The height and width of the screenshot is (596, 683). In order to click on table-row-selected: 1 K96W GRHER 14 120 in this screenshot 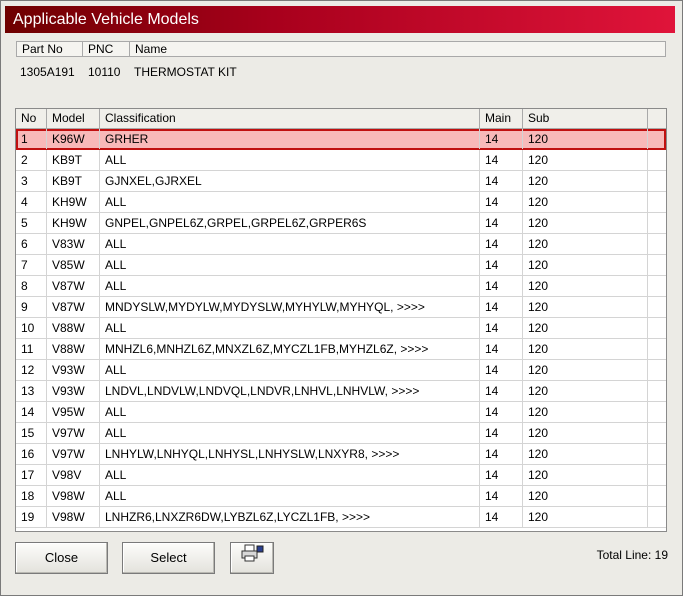, I will do `click(341, 139)`.